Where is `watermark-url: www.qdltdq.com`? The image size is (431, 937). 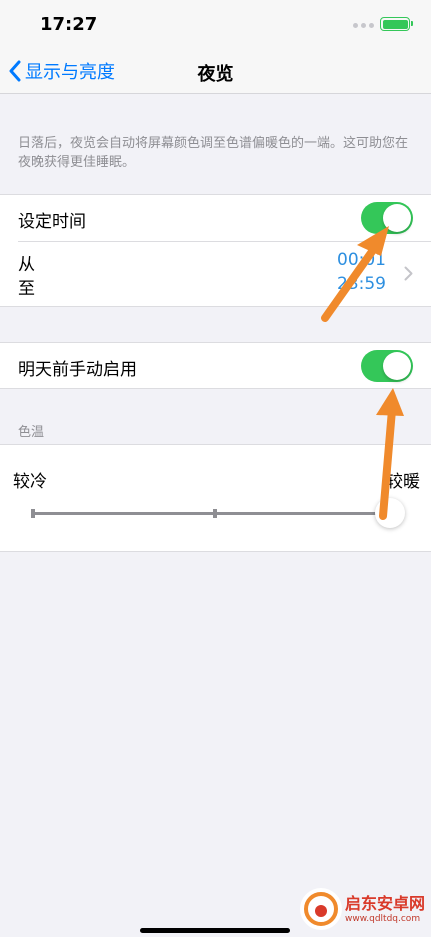 watermark-url: www.qdltdq.com is located at coordinates (383, 918).